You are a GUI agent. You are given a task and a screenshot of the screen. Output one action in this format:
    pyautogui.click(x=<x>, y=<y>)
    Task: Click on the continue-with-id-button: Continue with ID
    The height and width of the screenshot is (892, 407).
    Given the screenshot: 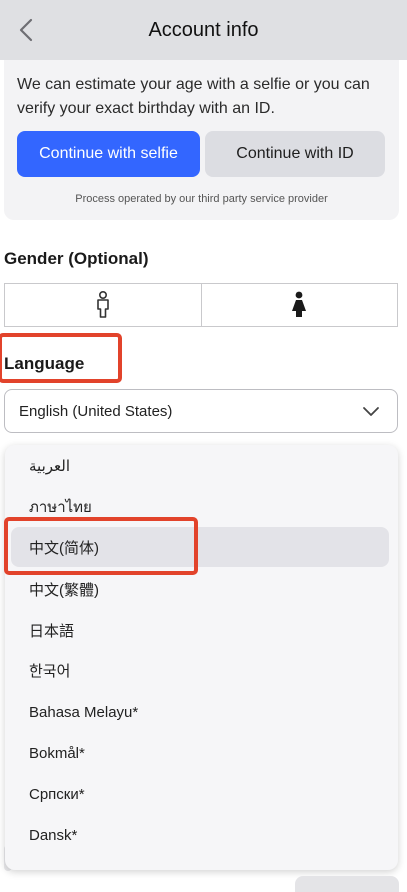 What is the action you would take?
    pyautogui.click(x=295, y=154)
    